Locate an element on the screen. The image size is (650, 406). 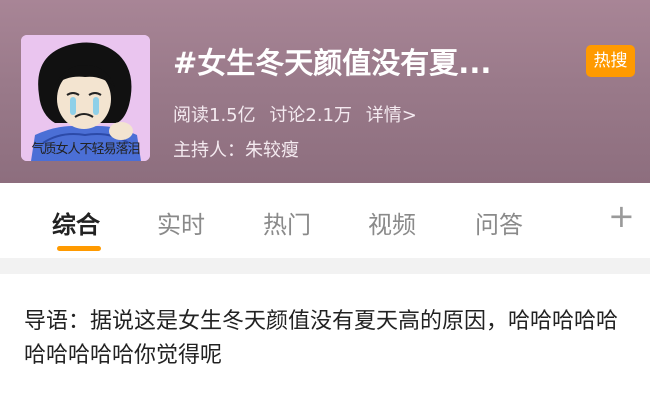
tab-qa: 问答 is located at coordinates (499, 222).